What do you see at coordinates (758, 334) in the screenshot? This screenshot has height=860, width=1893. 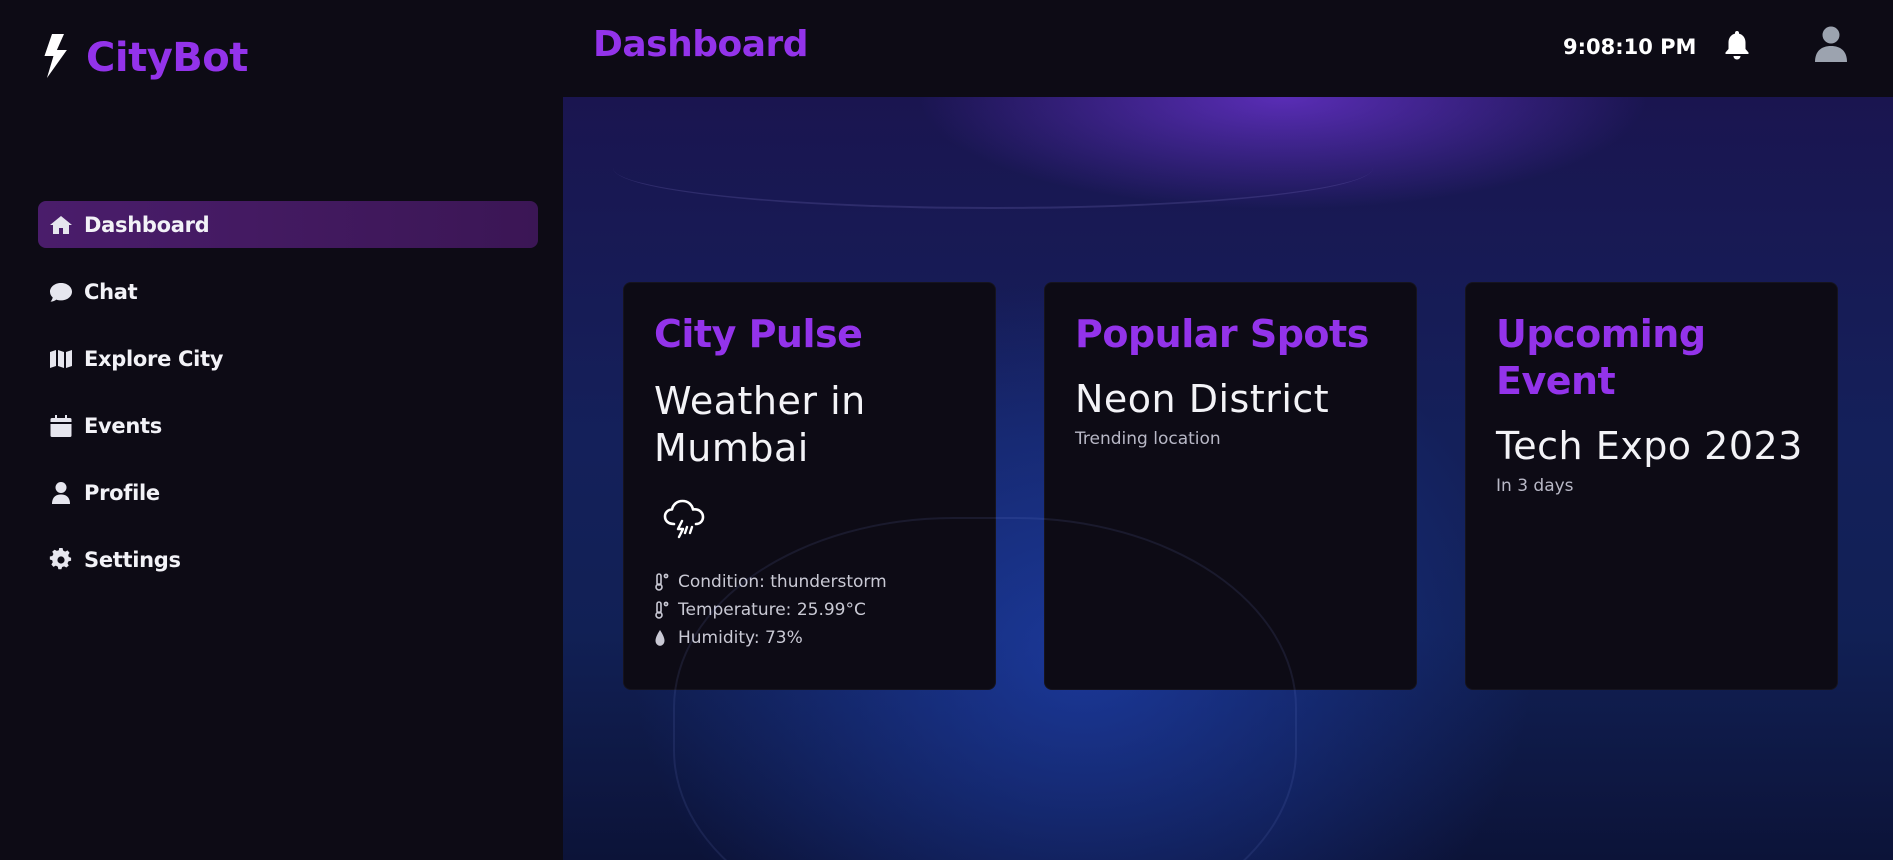 I see `card-title: City Pulse` at bounding box center [758, 334].